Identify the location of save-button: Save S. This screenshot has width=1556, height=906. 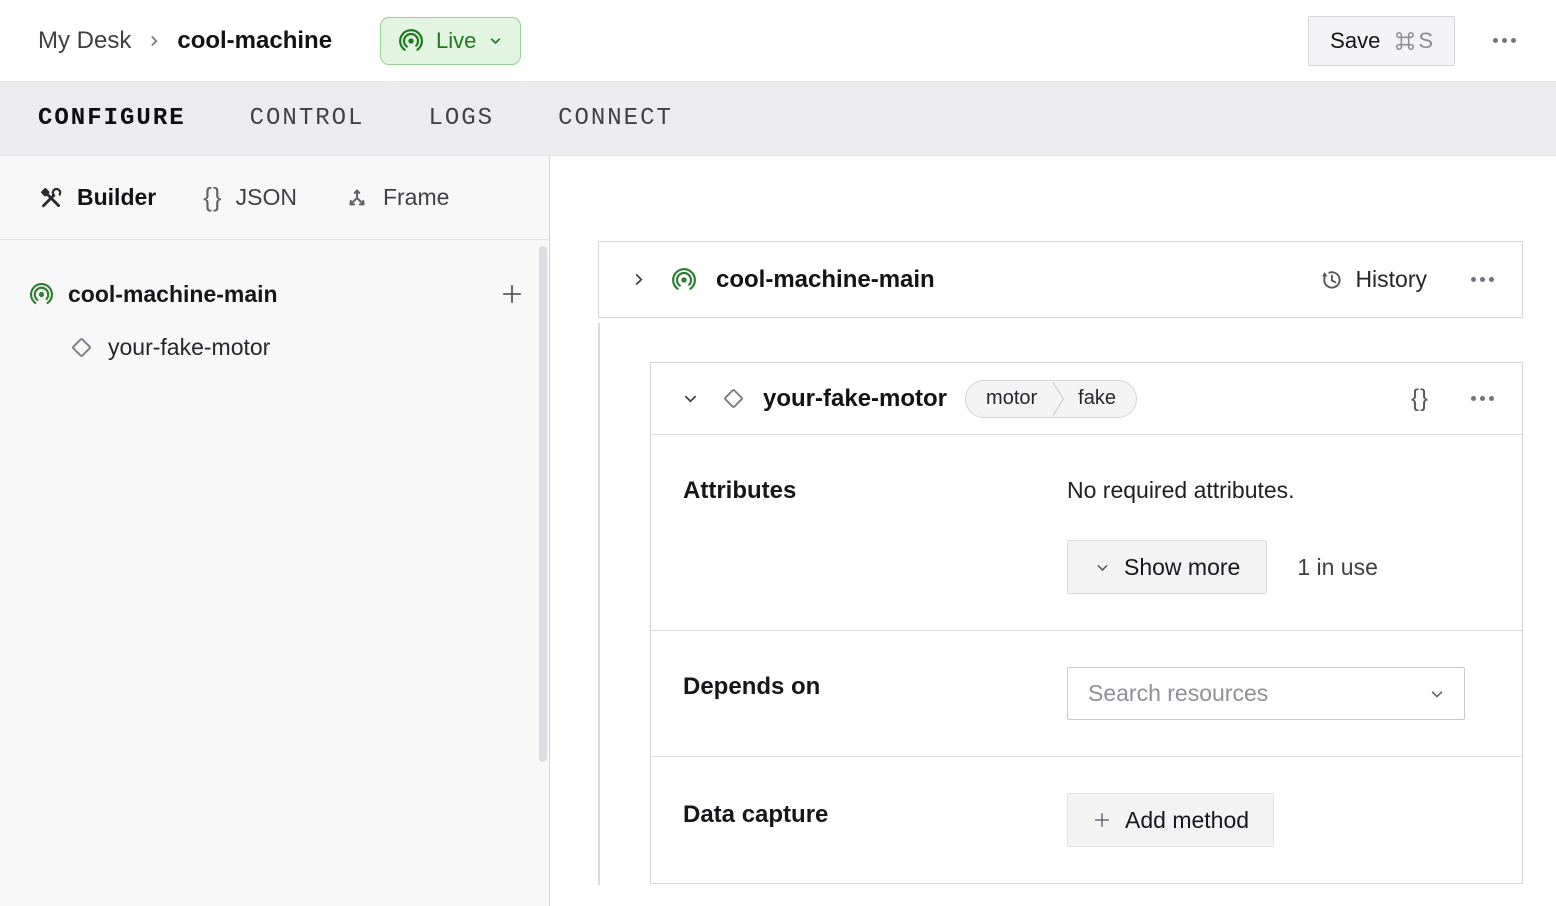
(1381, 40).